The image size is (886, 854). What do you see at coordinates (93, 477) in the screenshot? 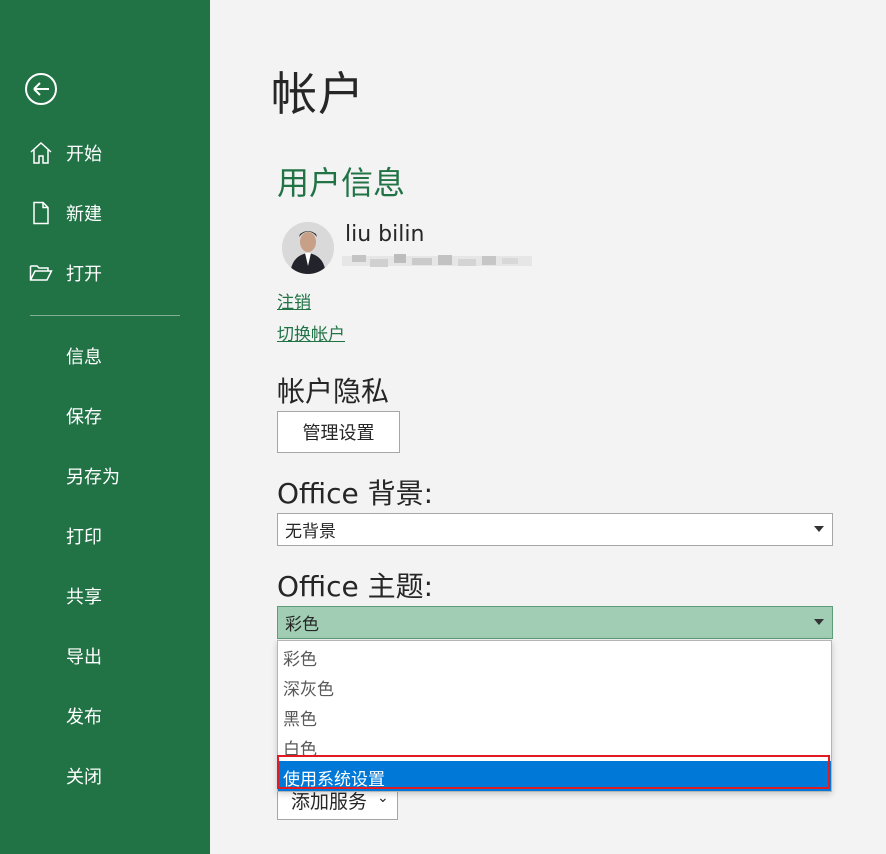
I see `sidebar-item-label: 另存为` at bounding box center [93, 477].